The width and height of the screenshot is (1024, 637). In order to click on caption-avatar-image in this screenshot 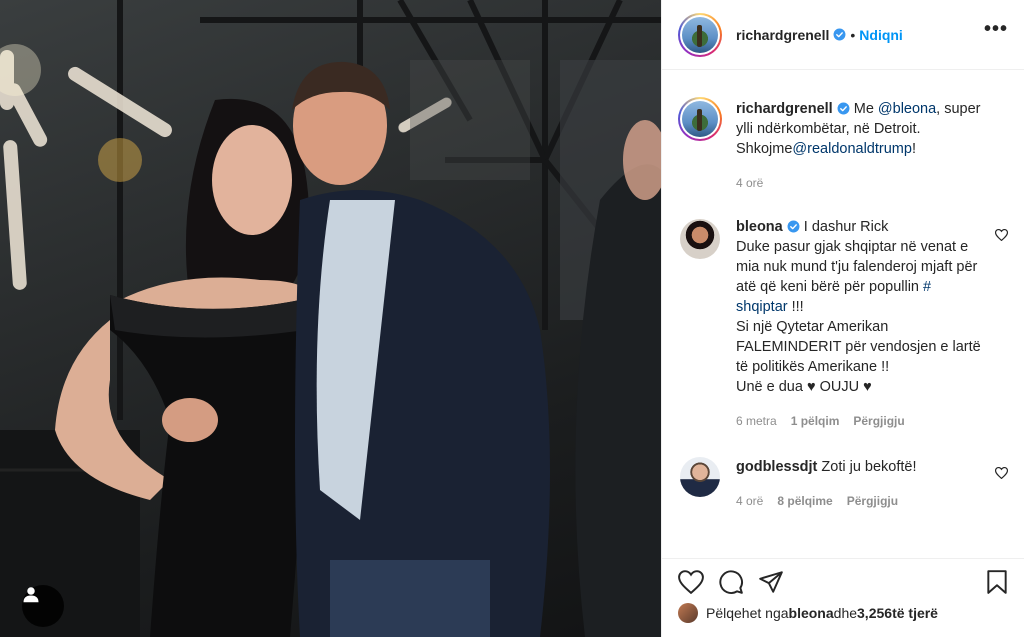, I will do `click(700, 119)`.